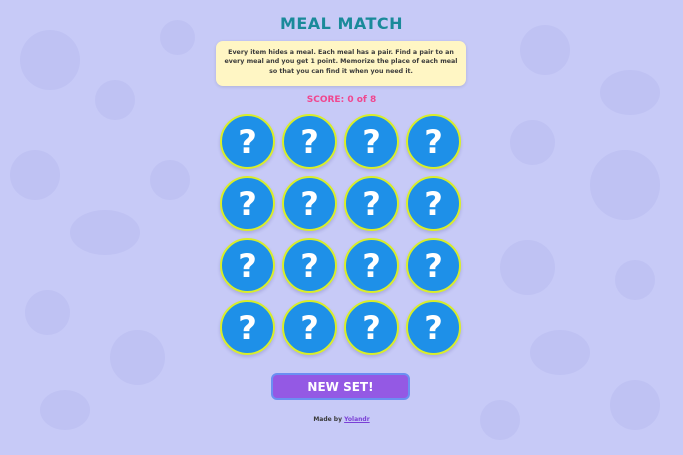 This screenshot has width=683, height=455. What do you see at coordinates (325, 100) in the screenshot?
I see `score-label: SCORE:` at bounding box center [325, 100].